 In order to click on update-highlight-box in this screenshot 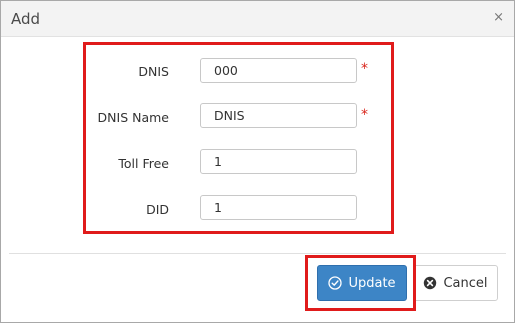, I will do `click(360, 283)`.